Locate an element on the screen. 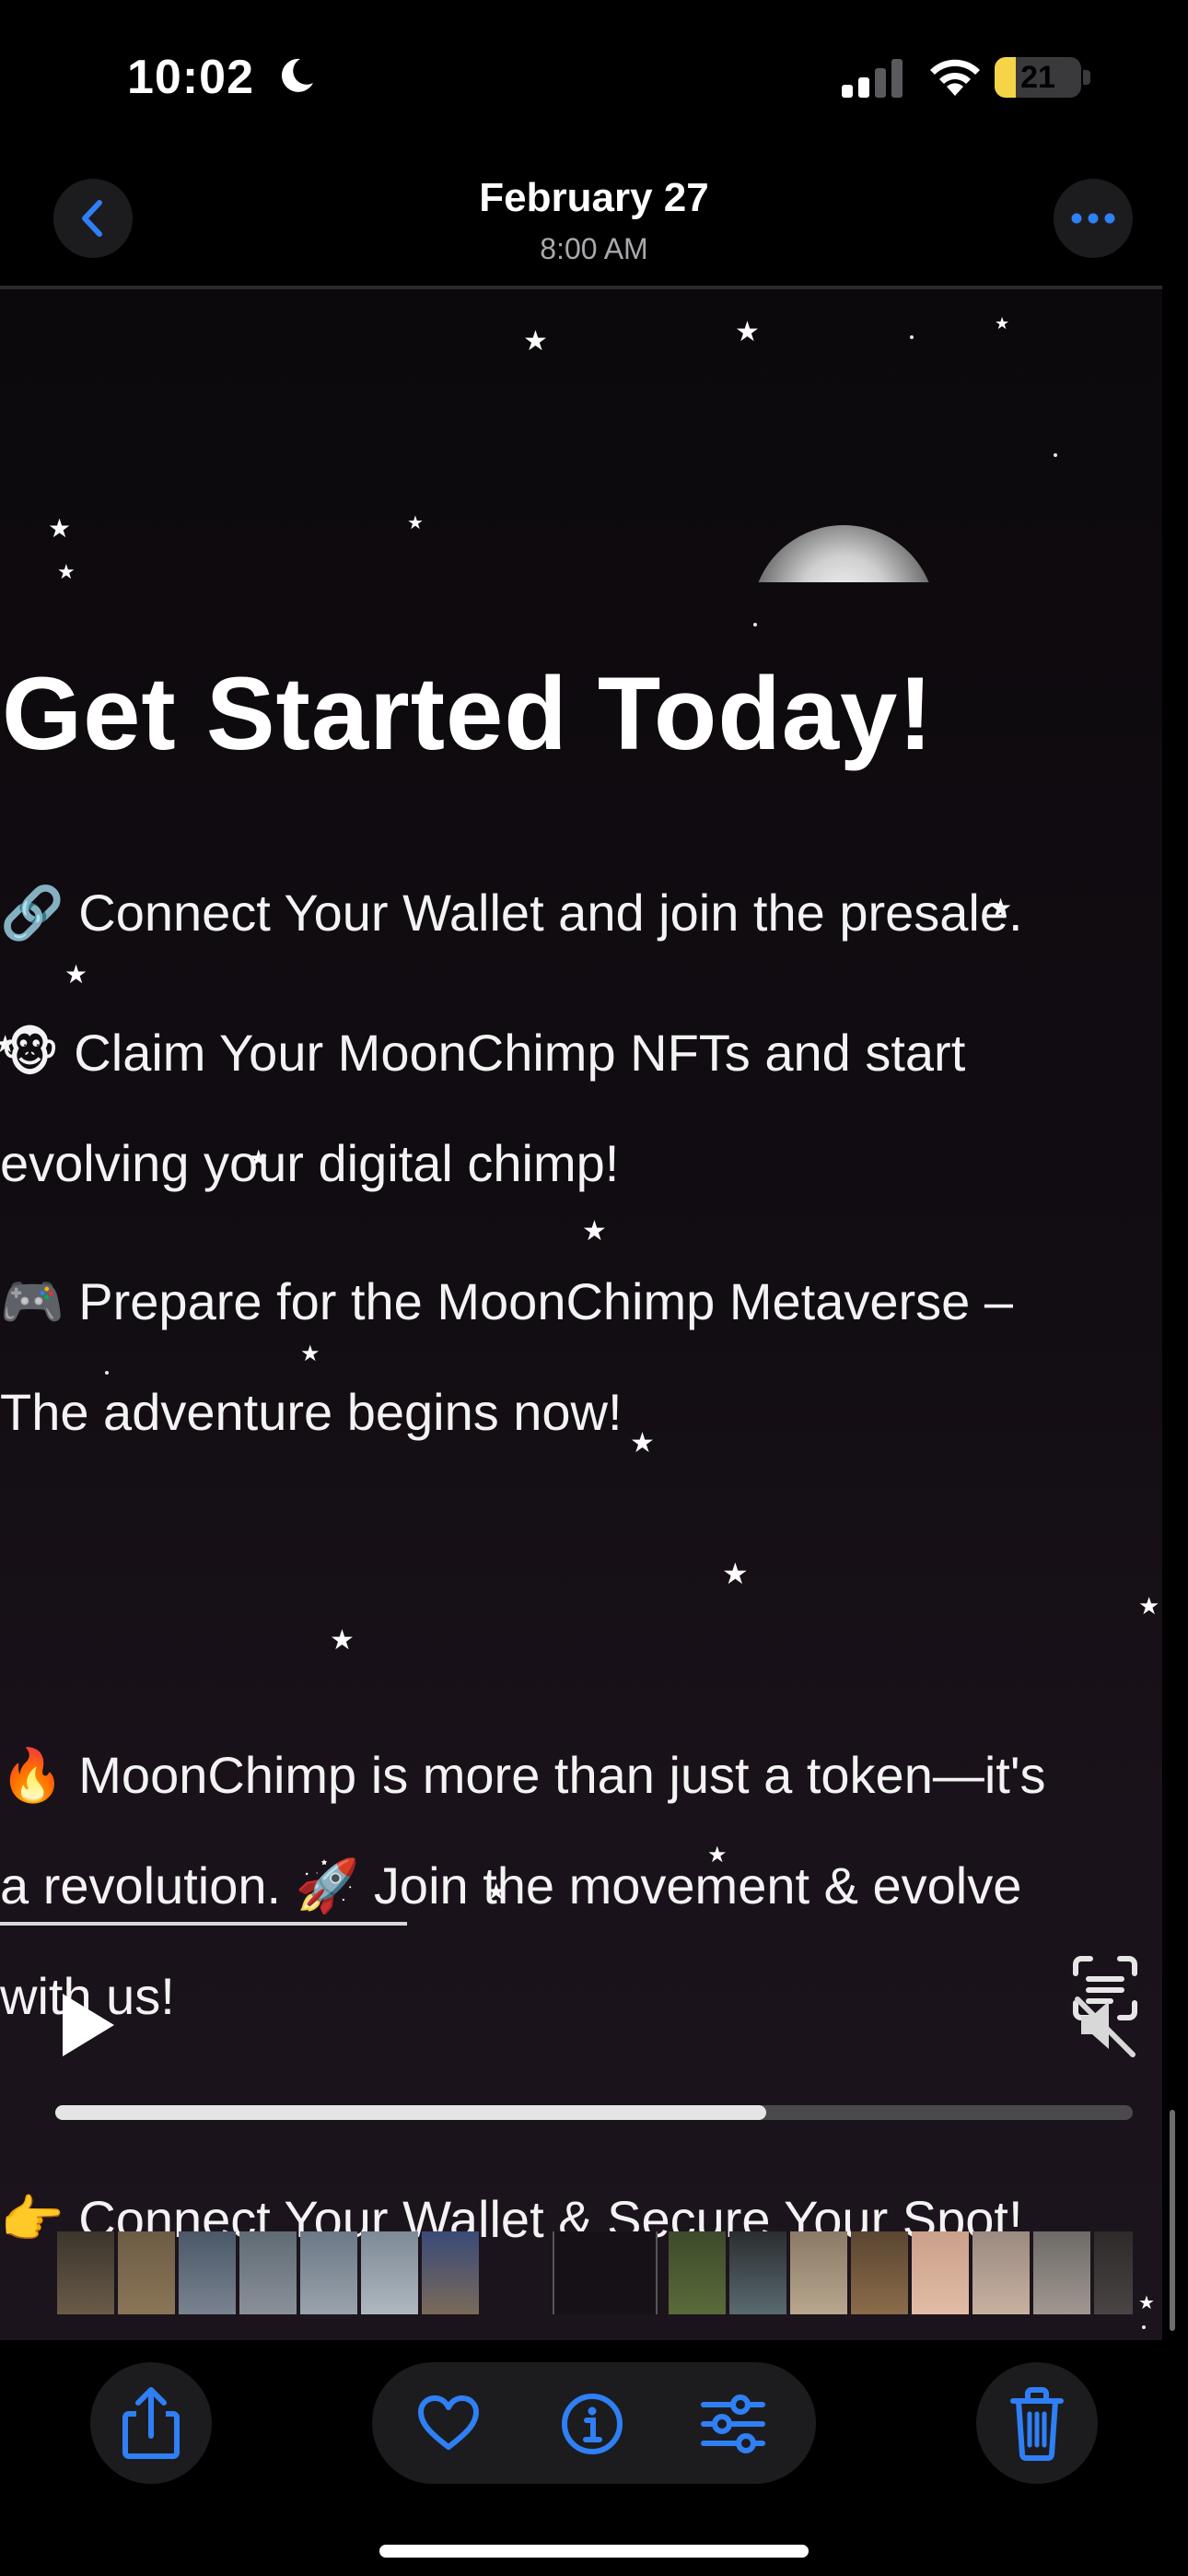  wifi-icon is located at coordinates (955, 77).